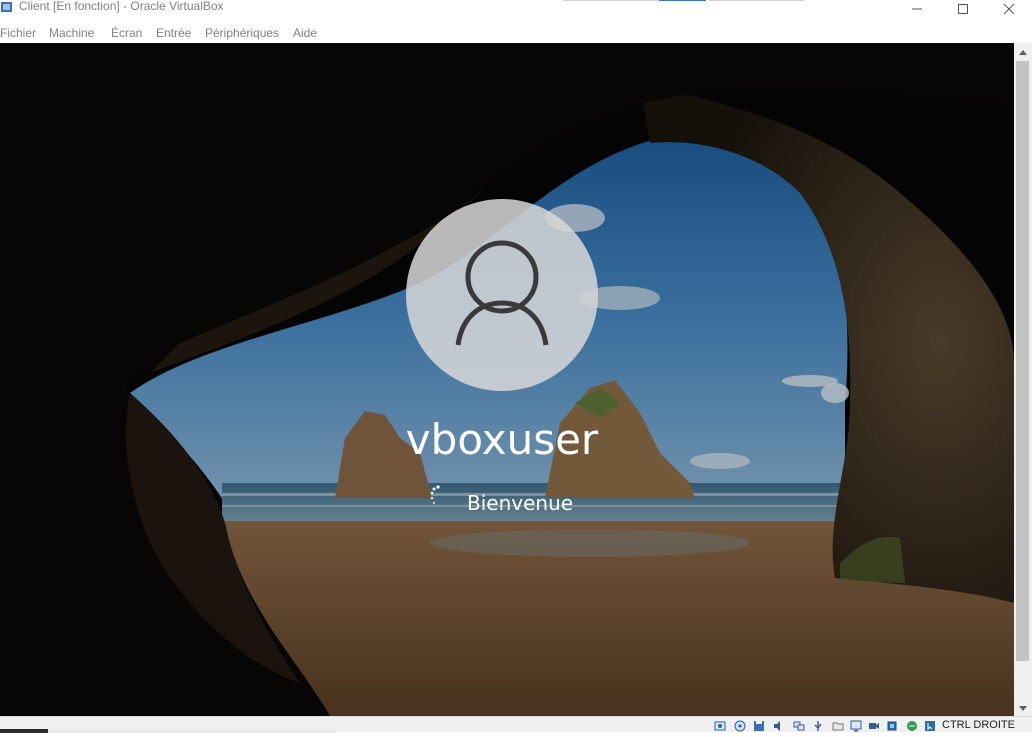  I want to click on minimize-button, so click(917, 11).